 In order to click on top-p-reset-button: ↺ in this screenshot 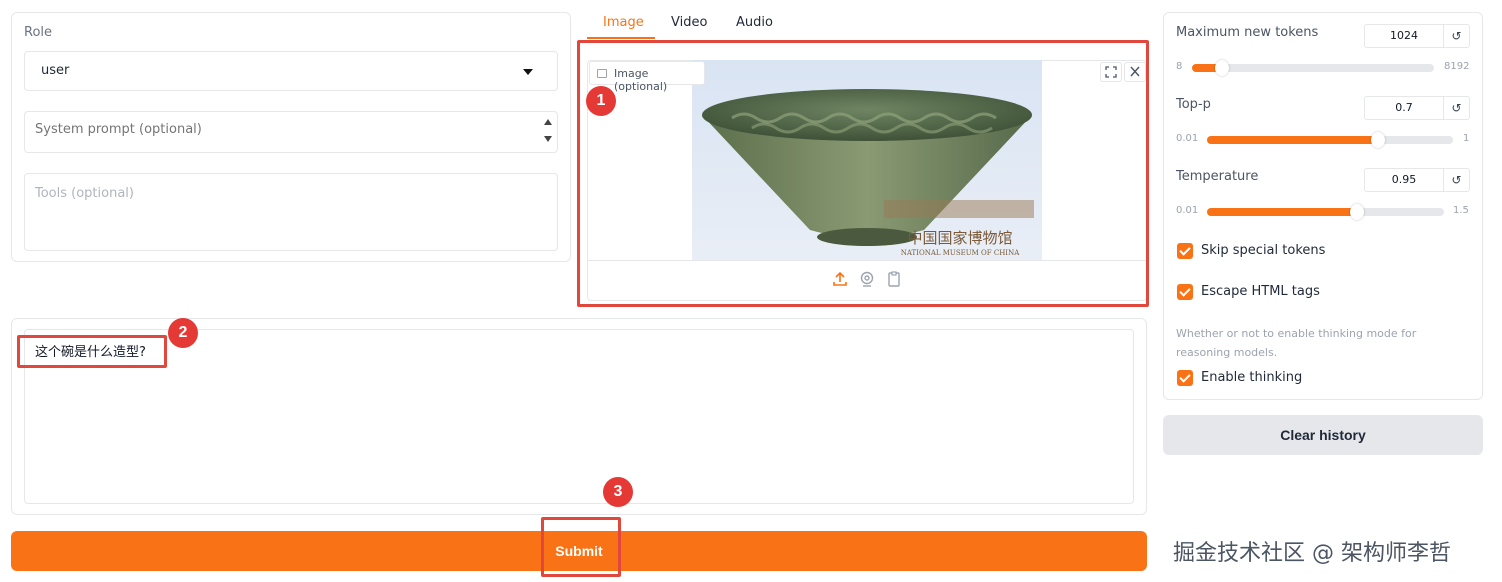, I will do `click(1457, 108)`.